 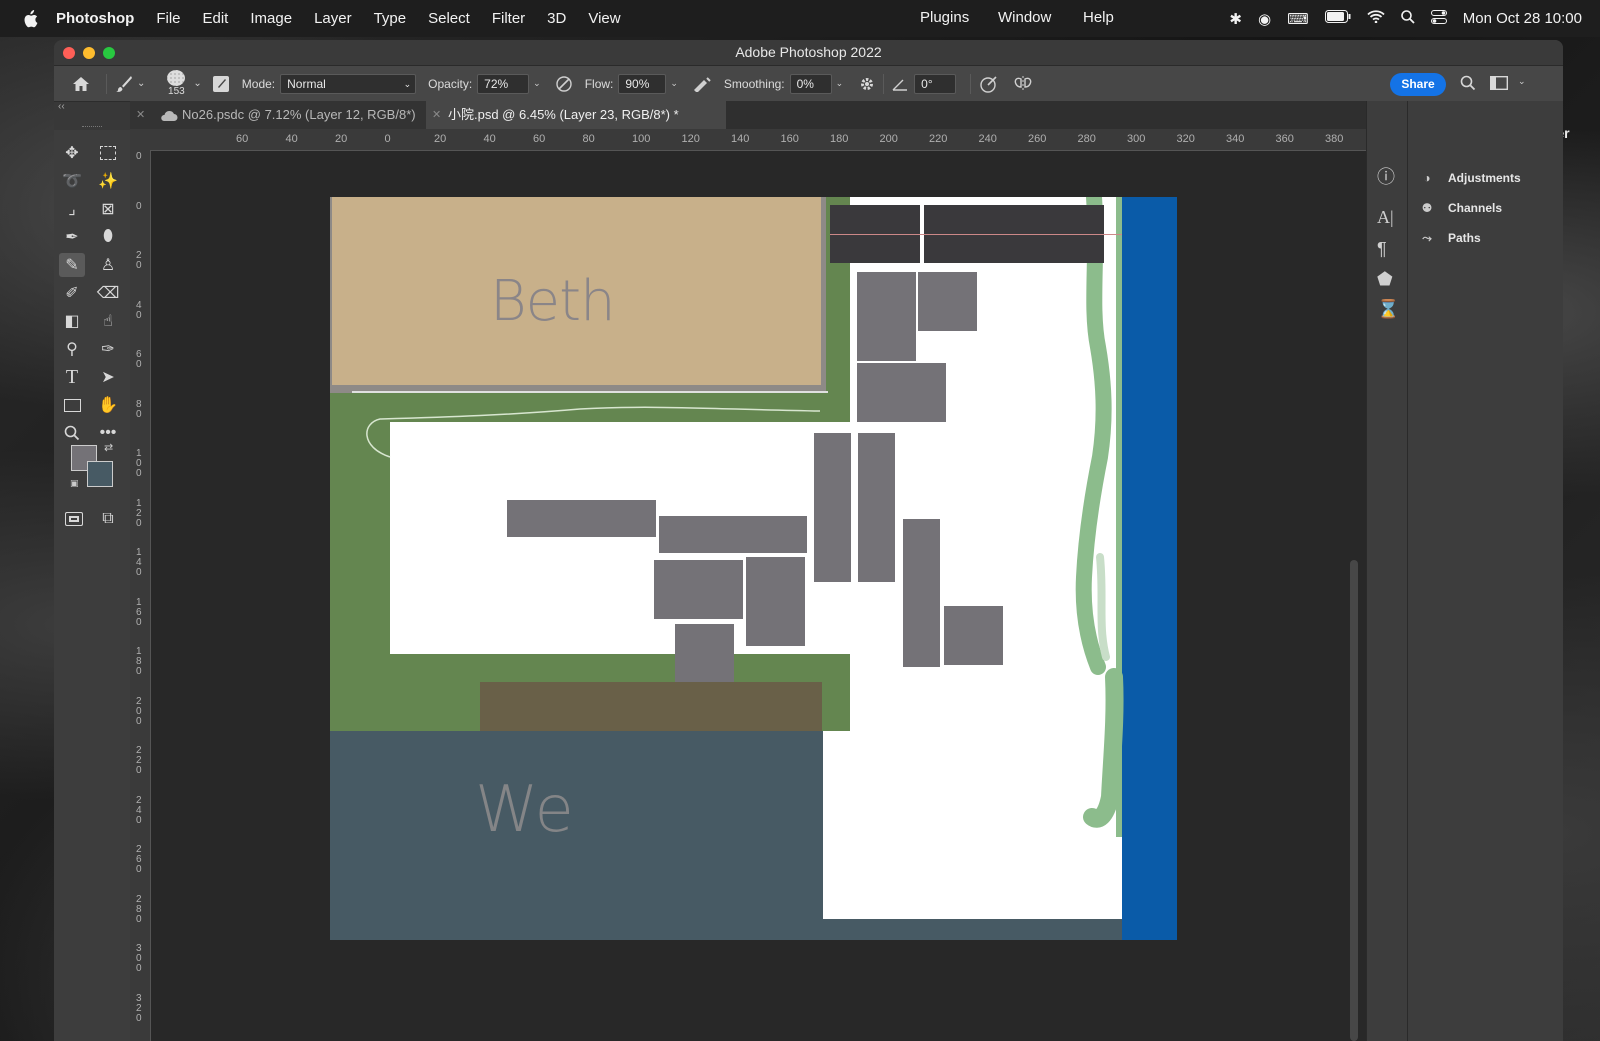 What do you see at coordinates (168, 18) in the screenshot?
I see `menu-file: File` at bounding box center [168, 18].